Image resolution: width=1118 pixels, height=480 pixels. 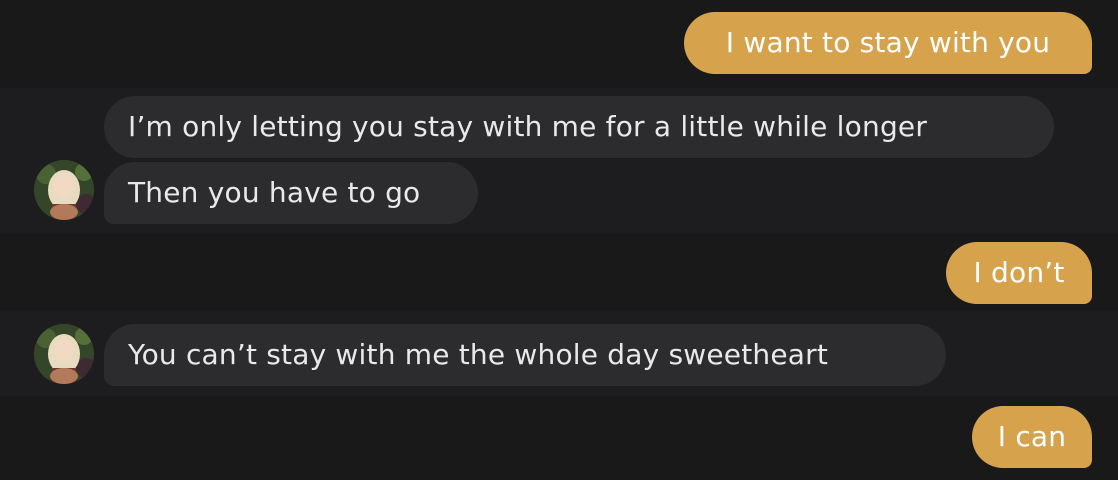 I want to click on message-text: I don’t, so click(x=1019, y=272).